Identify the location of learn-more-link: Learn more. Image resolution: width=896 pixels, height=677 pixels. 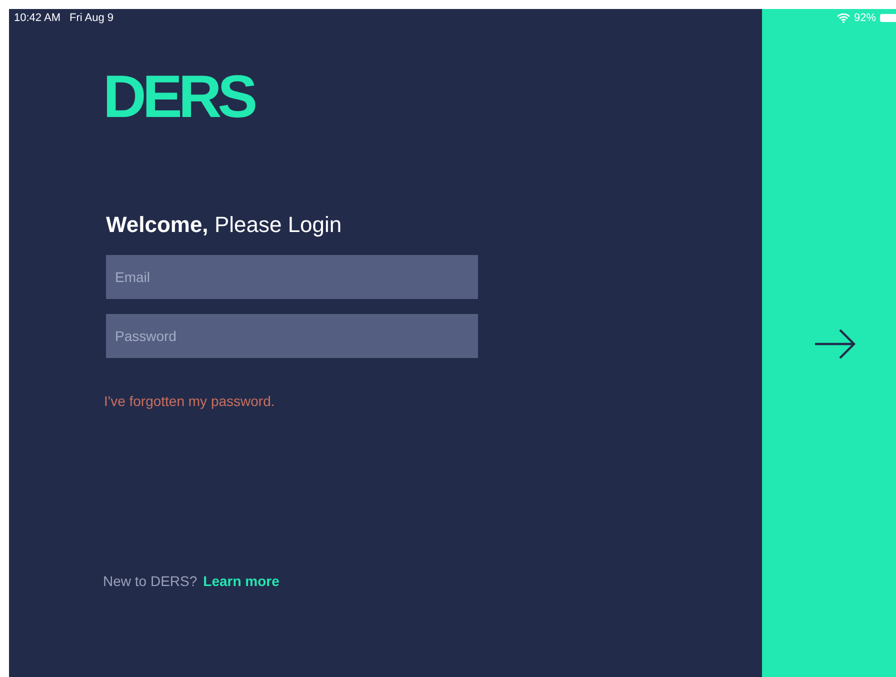
(241, 581).